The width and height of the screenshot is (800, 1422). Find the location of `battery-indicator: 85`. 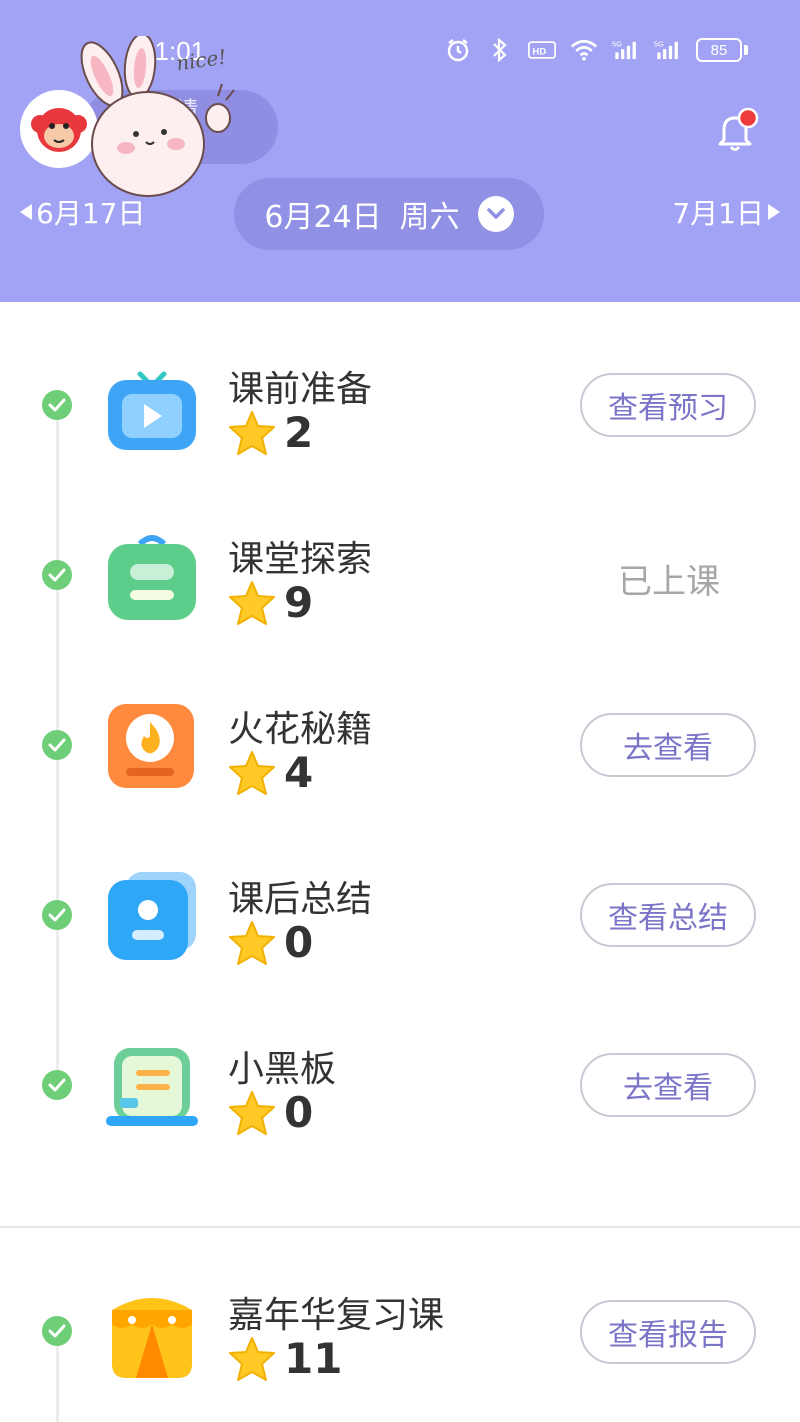

battery-indicator: 85 is located at coordinates (722, 50).